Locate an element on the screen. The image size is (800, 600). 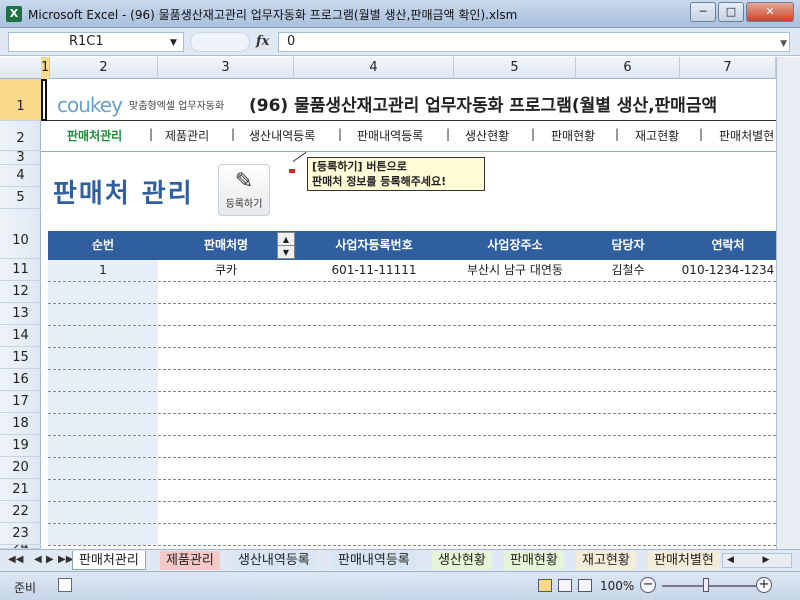
page-title: 판매처 관리 is located at coordinates (123, 194).